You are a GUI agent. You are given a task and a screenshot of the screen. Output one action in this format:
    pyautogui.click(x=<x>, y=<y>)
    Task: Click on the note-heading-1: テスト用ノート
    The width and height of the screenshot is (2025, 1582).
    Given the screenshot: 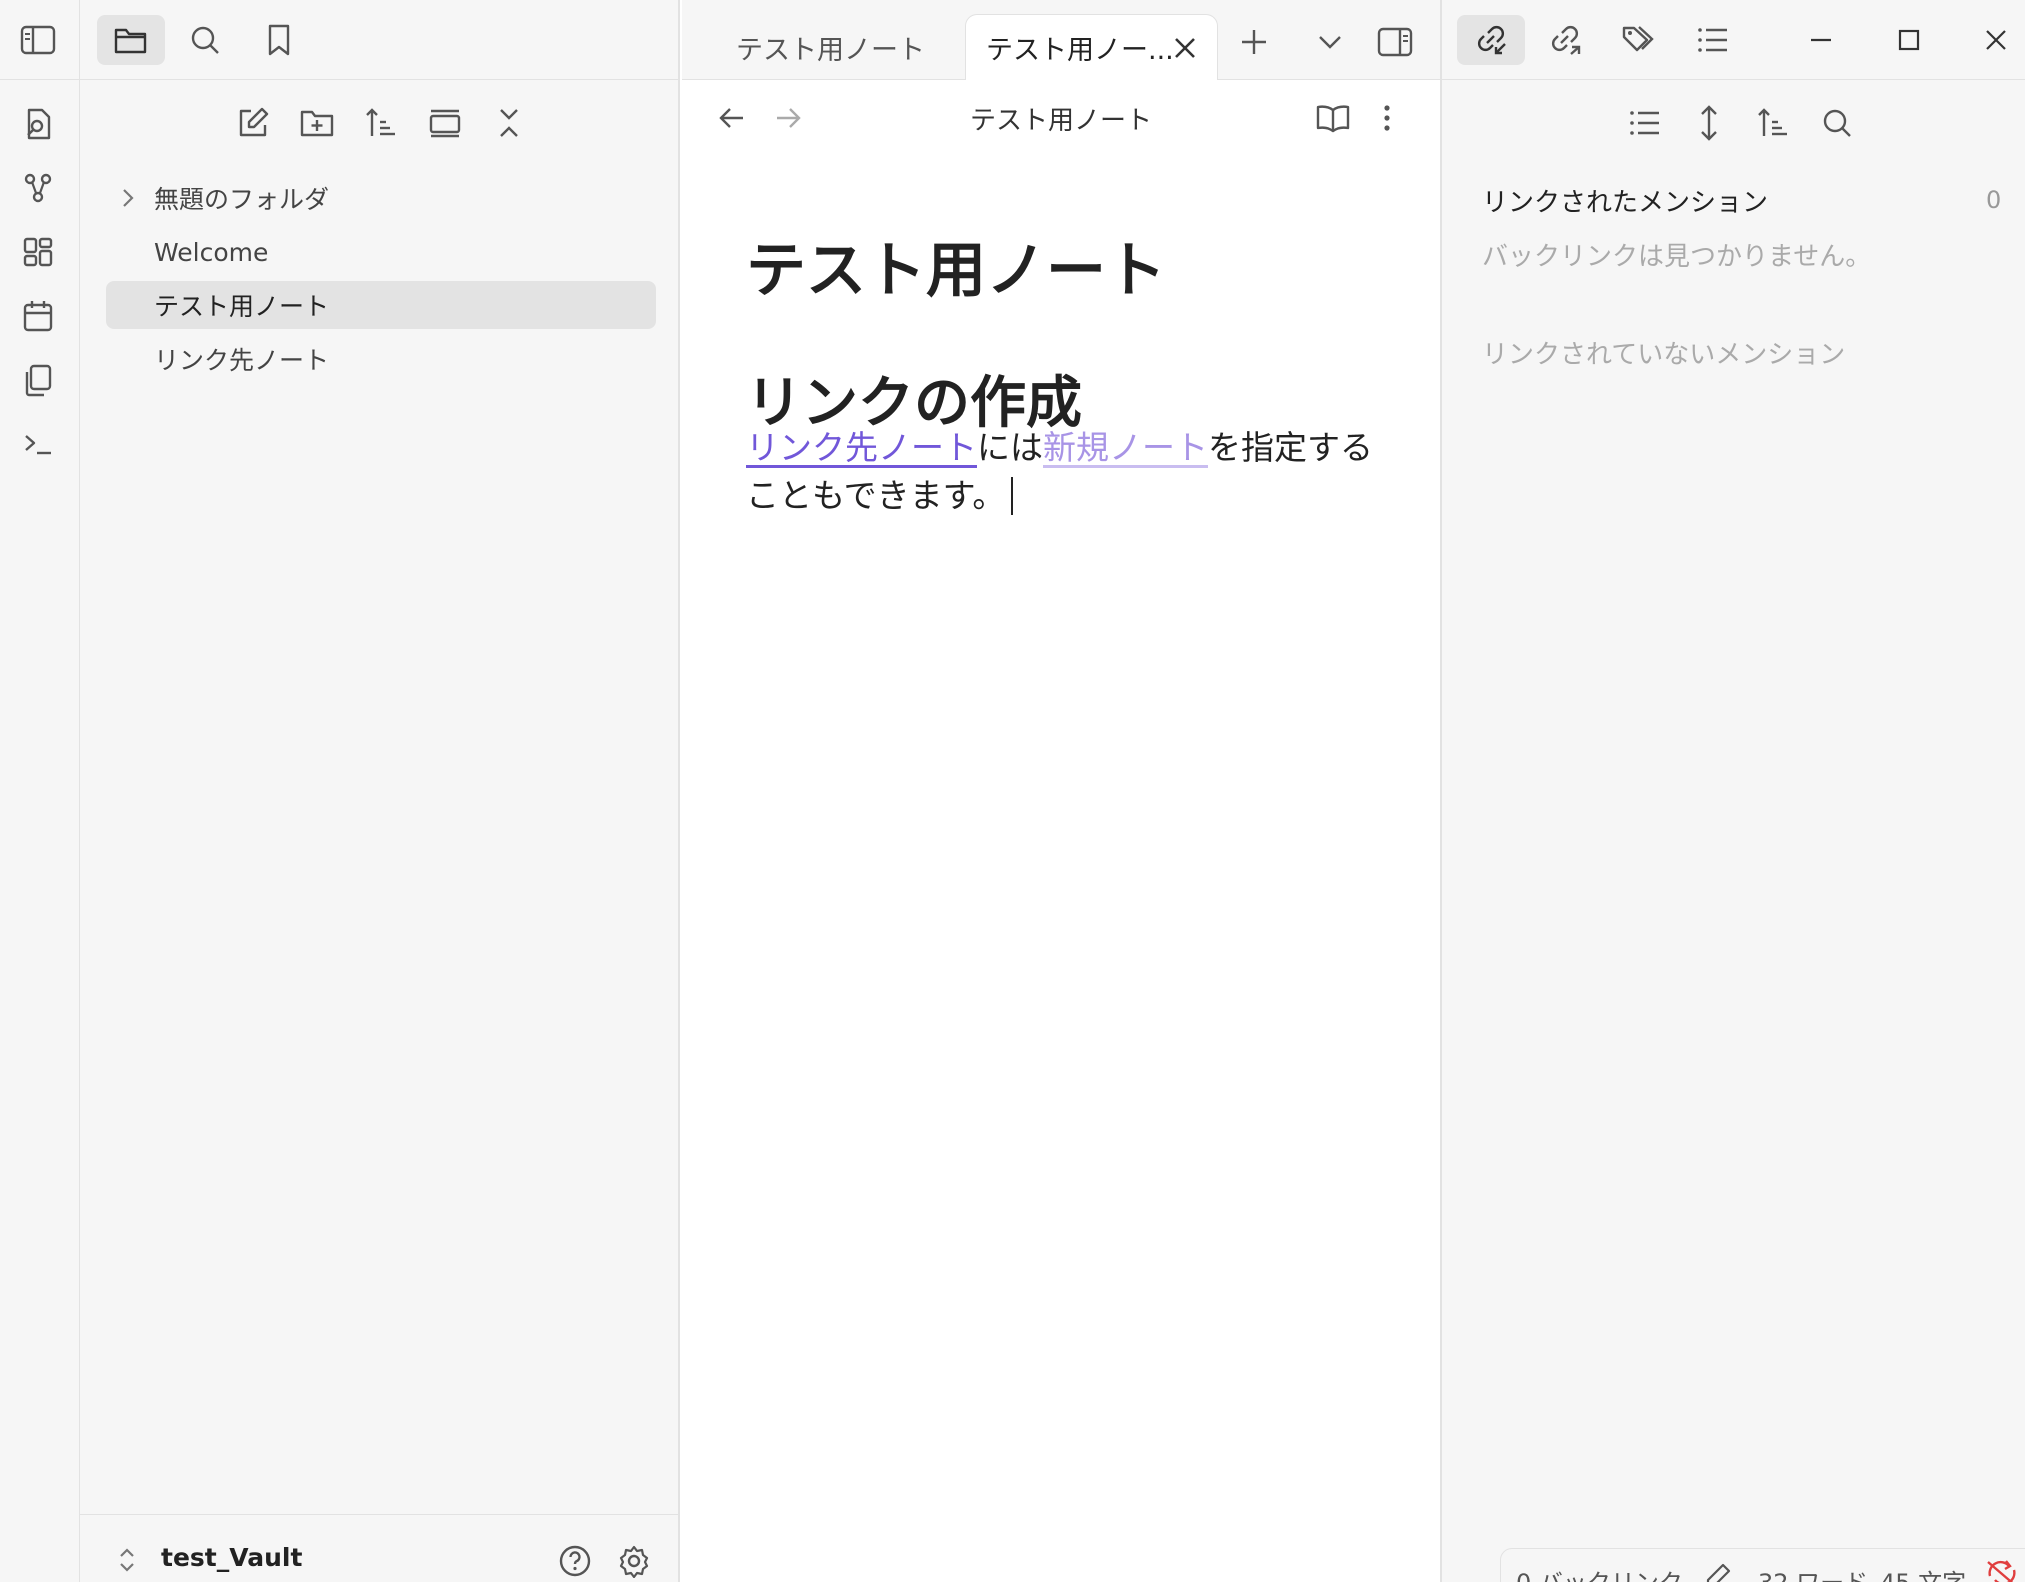 What is the action you would take?
    pyautogui.click(x=956, y=265)
    